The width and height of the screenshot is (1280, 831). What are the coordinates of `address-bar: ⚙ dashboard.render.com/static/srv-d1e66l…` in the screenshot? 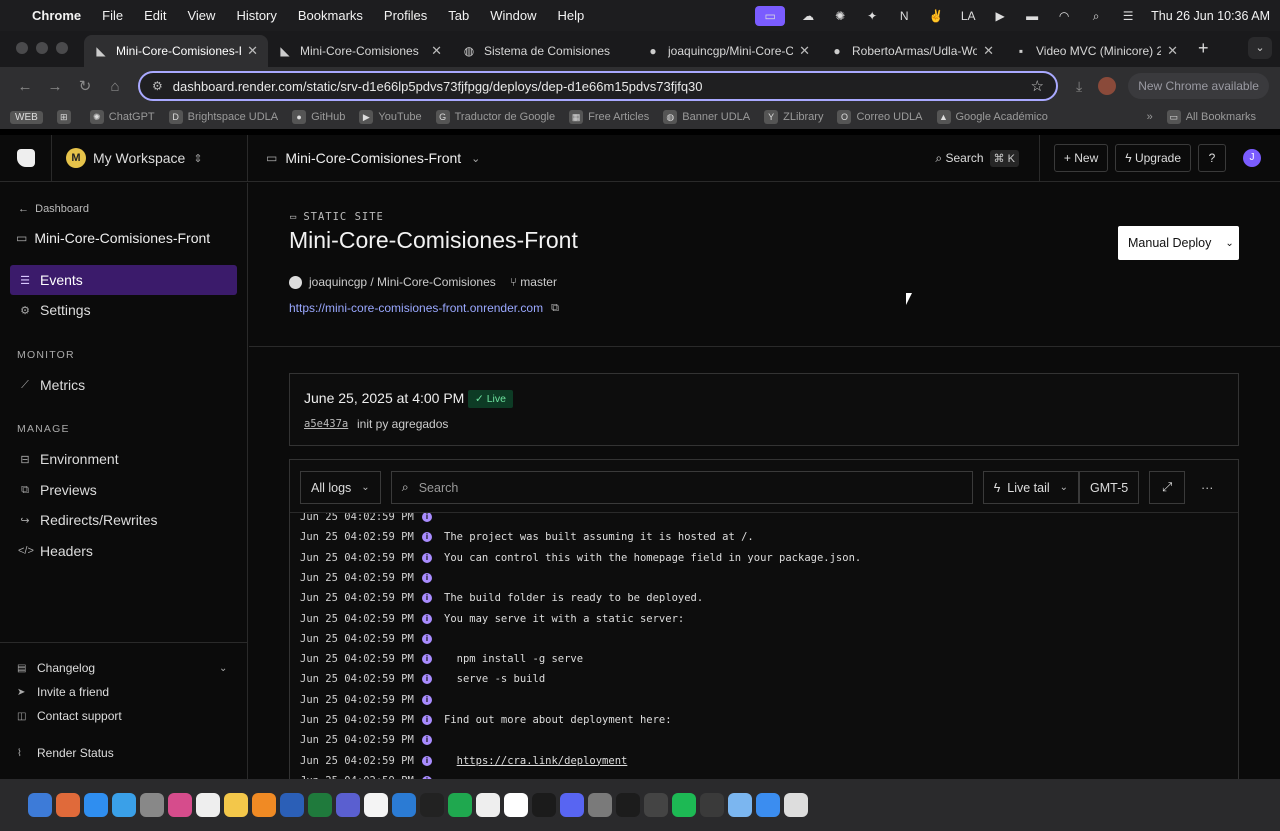 It's located at (598, 86).